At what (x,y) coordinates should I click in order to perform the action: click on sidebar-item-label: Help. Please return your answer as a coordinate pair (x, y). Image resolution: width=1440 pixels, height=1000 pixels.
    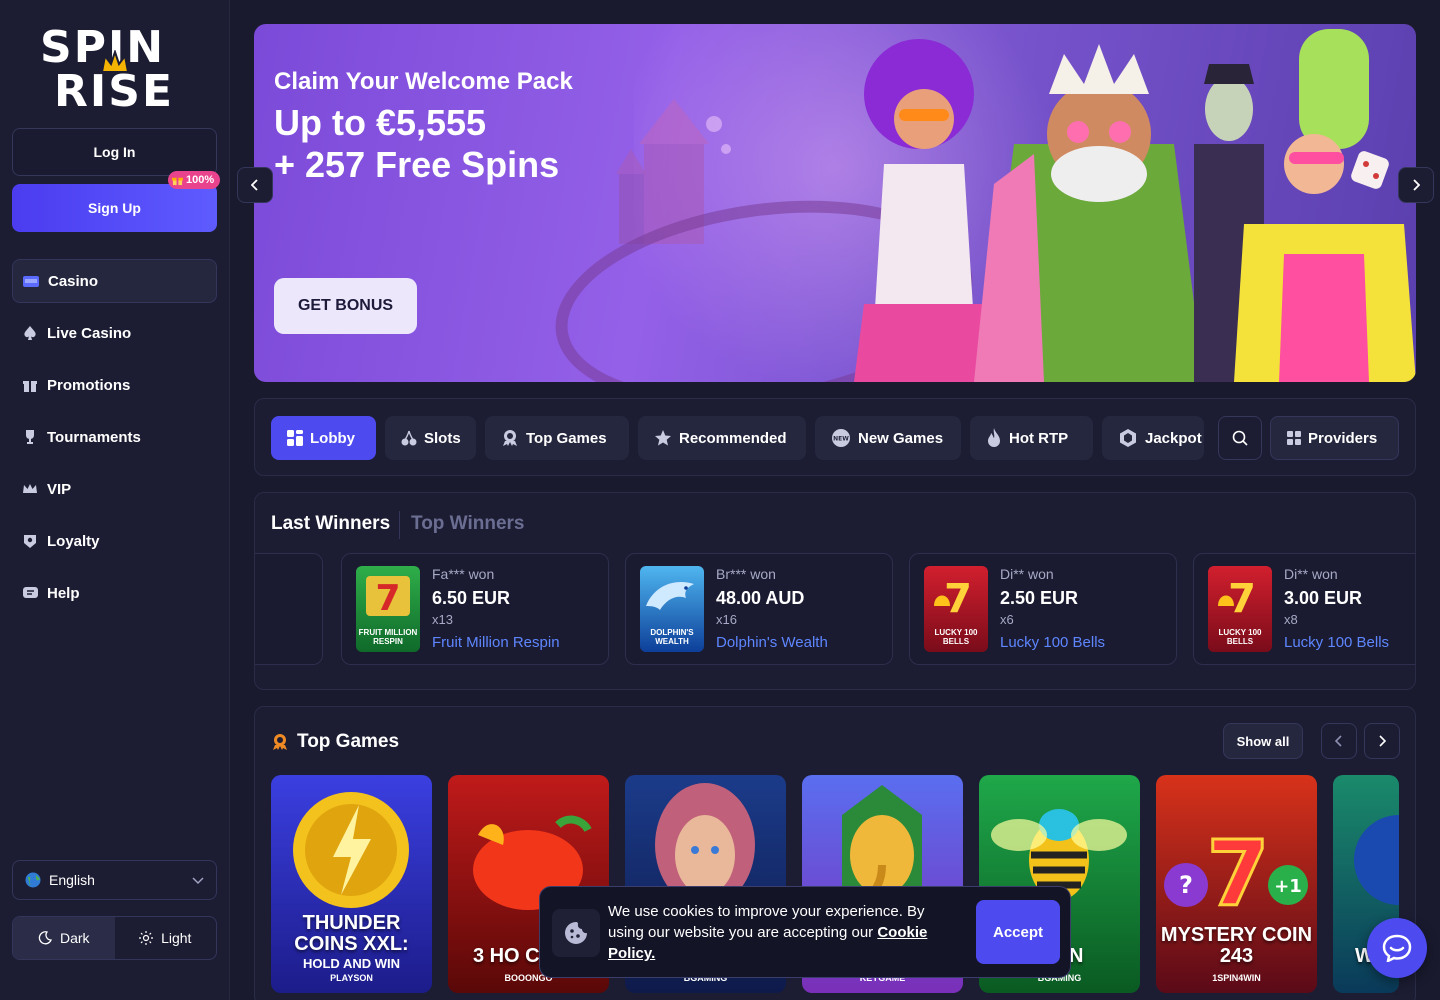
    Looking at the image, I should click on (63, 593).